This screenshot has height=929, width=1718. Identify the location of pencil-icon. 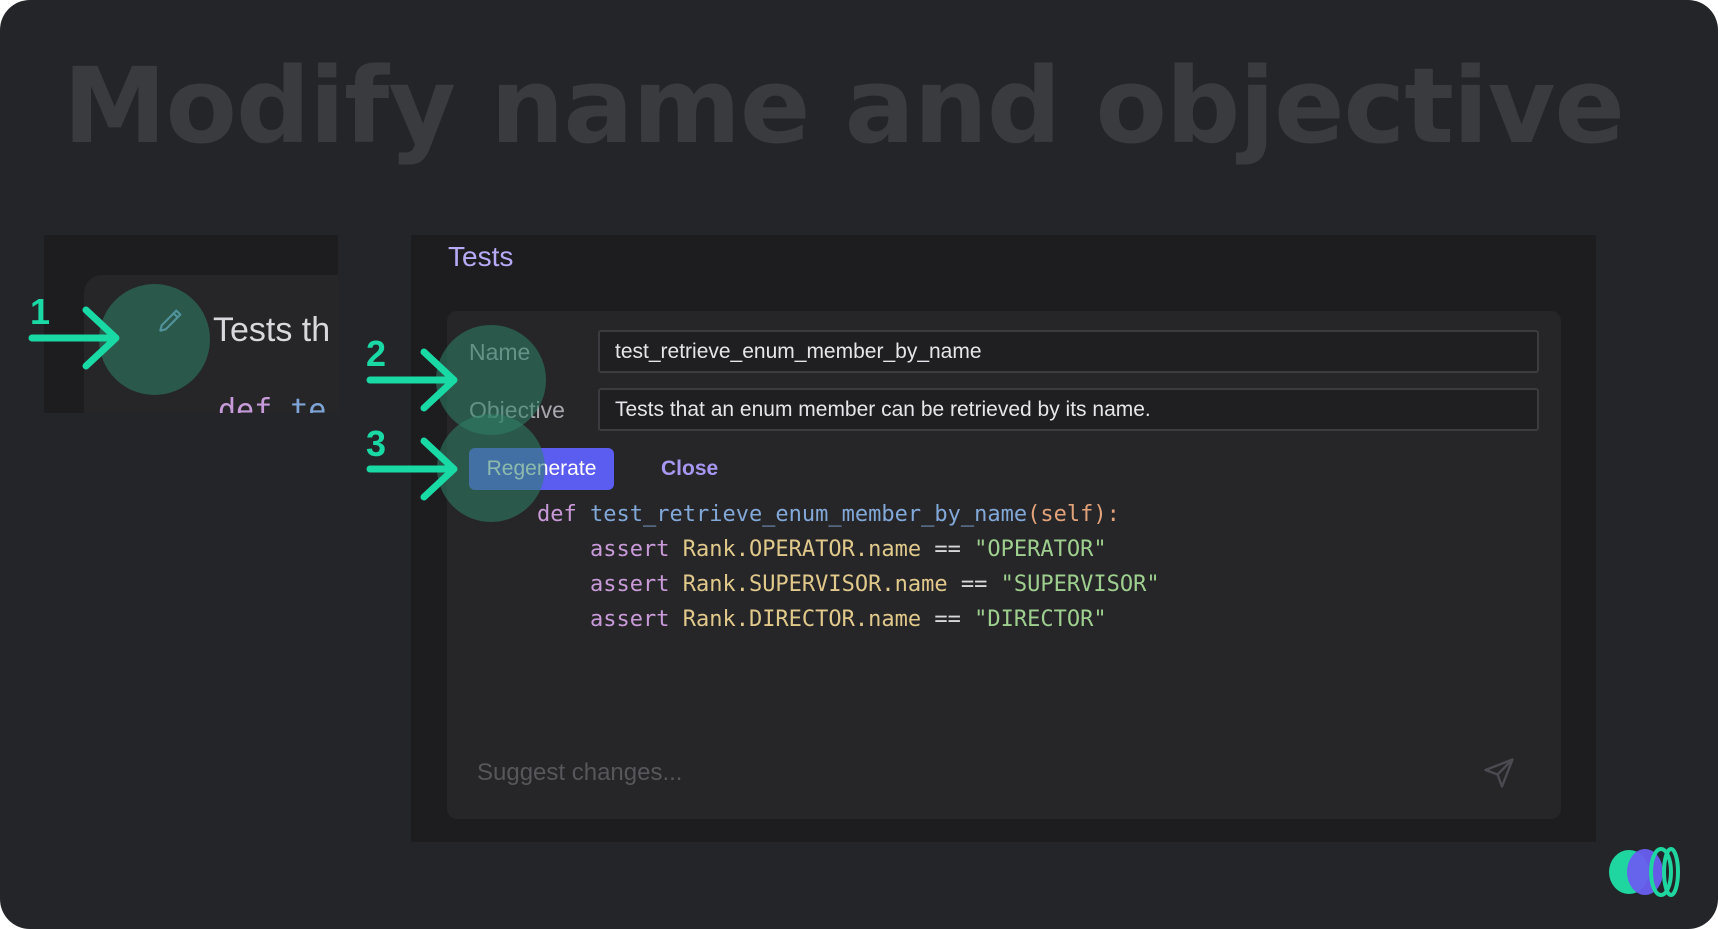
(170, 320).